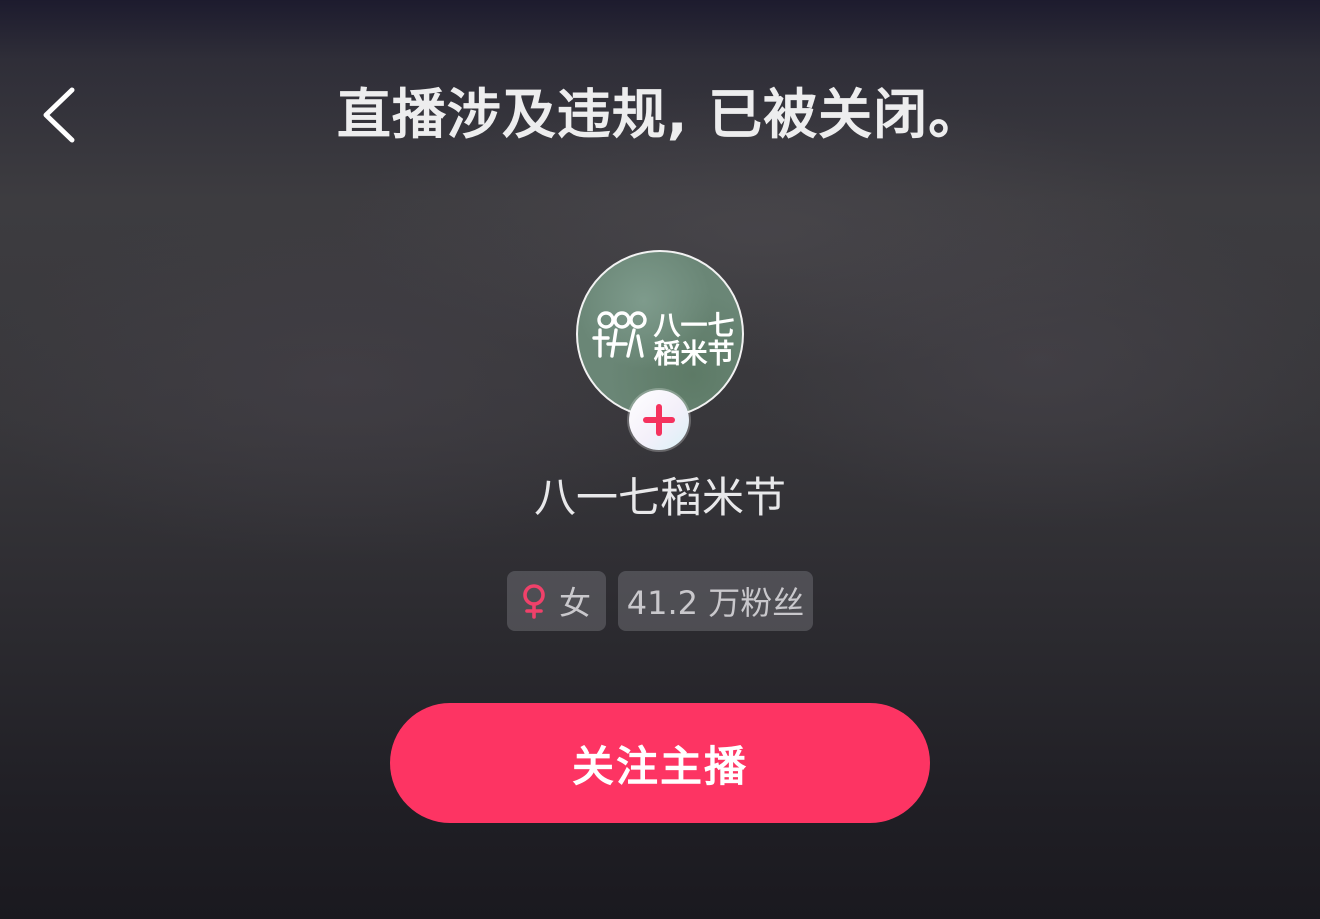 This screenshot has height=919, width=1320. I want to click on streamer-name: 八一七稻米节, so click(659, 497).